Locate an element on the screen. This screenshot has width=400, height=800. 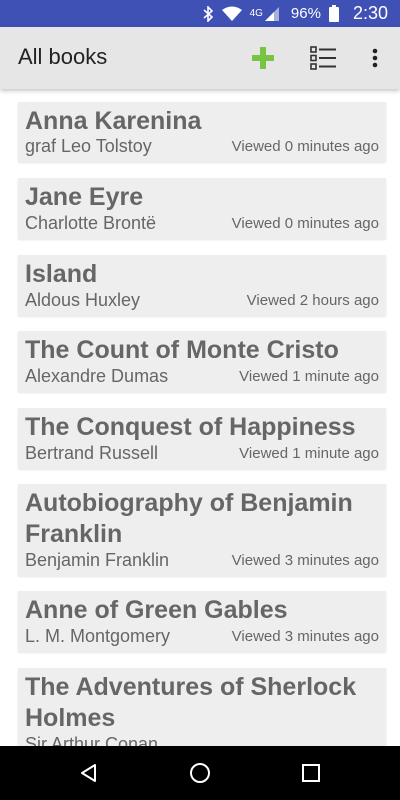
home-button is located at coordinates (200, 773).